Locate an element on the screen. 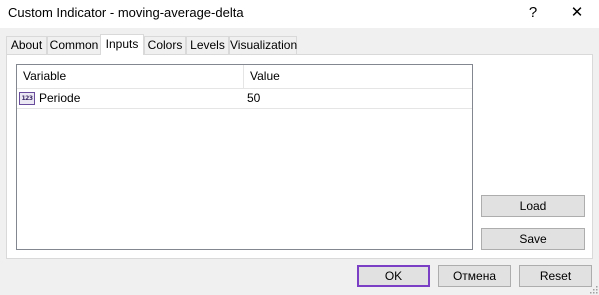  table-header: Variable Value is located at coordinates (244, 77).